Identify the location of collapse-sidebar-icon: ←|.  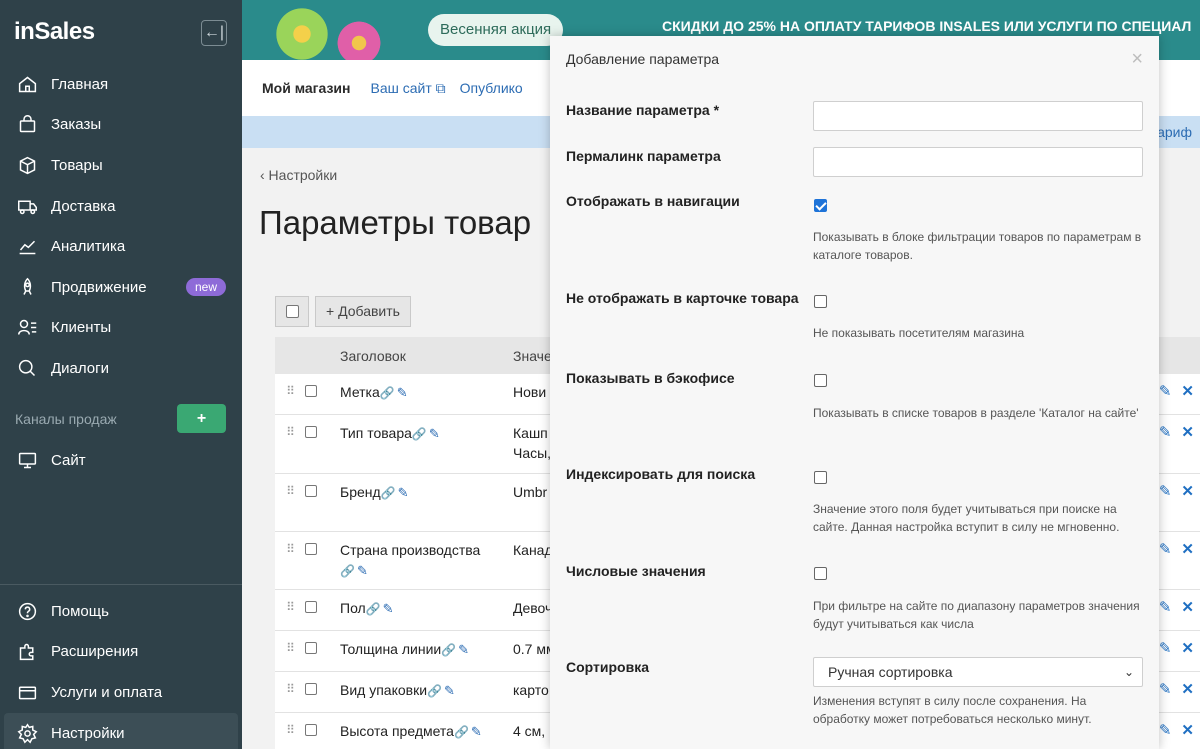
(214, 33).